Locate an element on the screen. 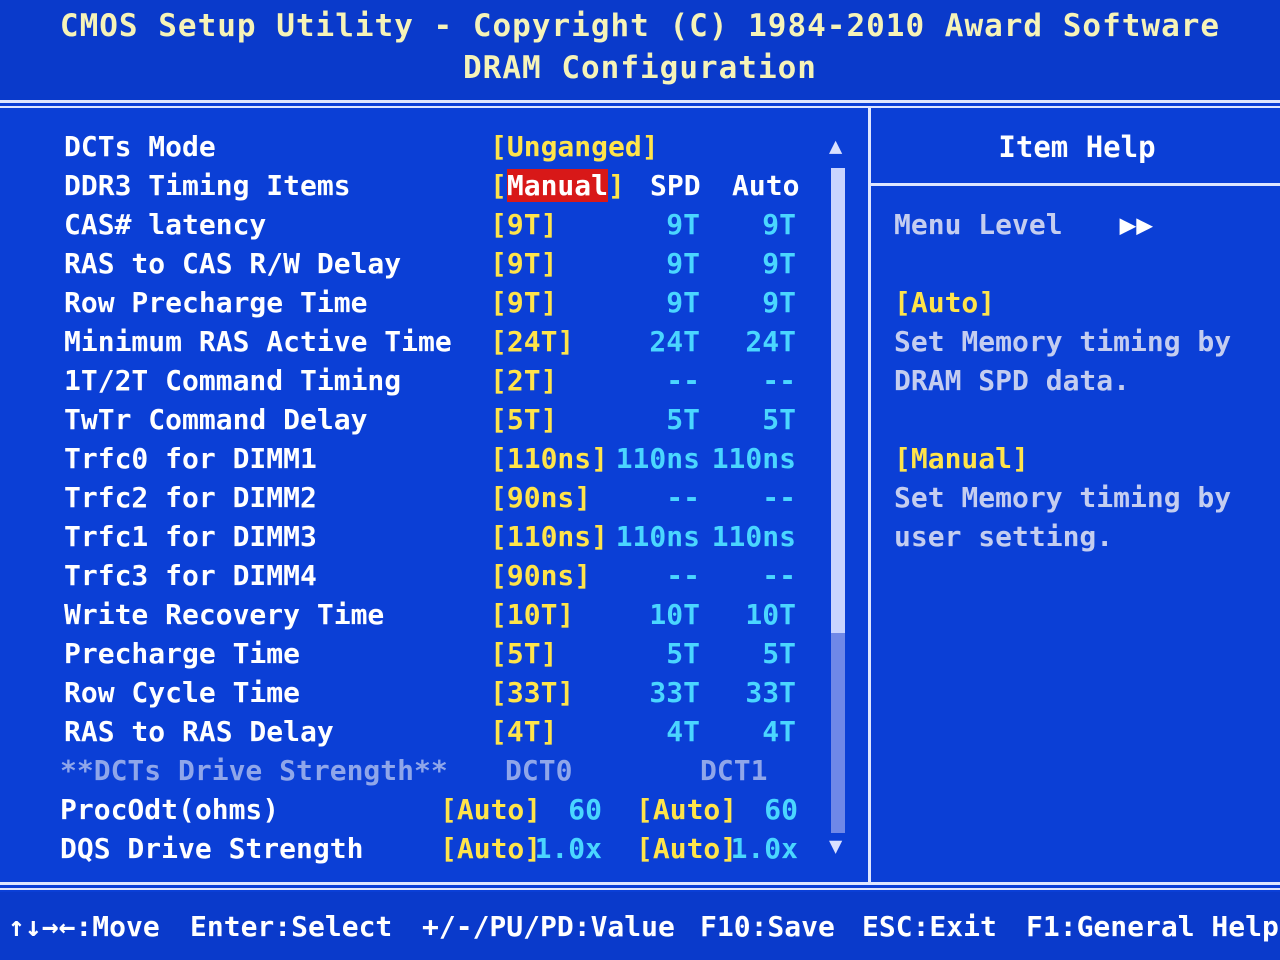 The width and height of the screenshot is (1280, 960). panel-divider is located at coordinates (869, 496).